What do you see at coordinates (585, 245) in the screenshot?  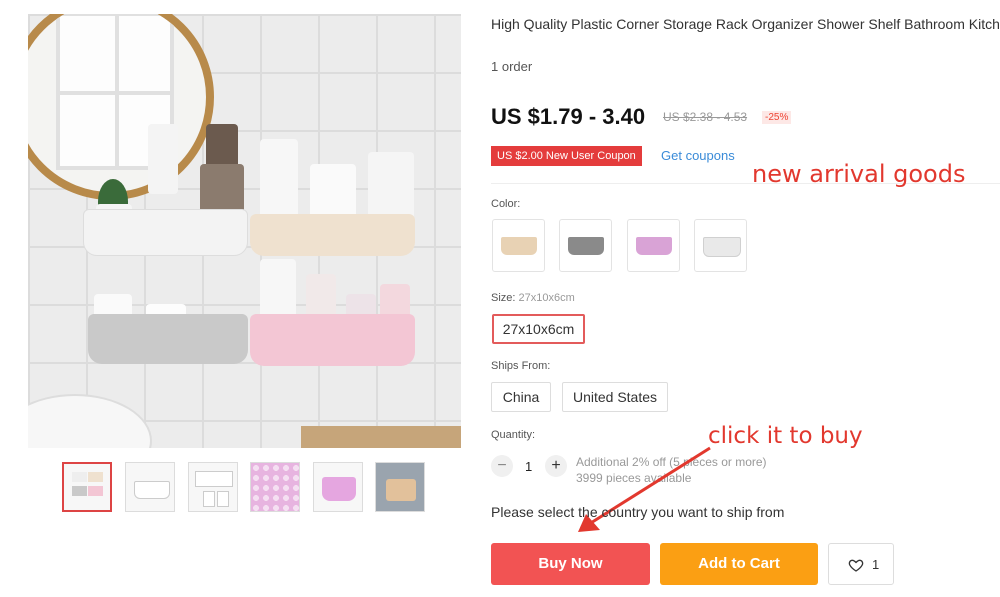 I see `color-swatch-gray` at bounding box center [585, 245].